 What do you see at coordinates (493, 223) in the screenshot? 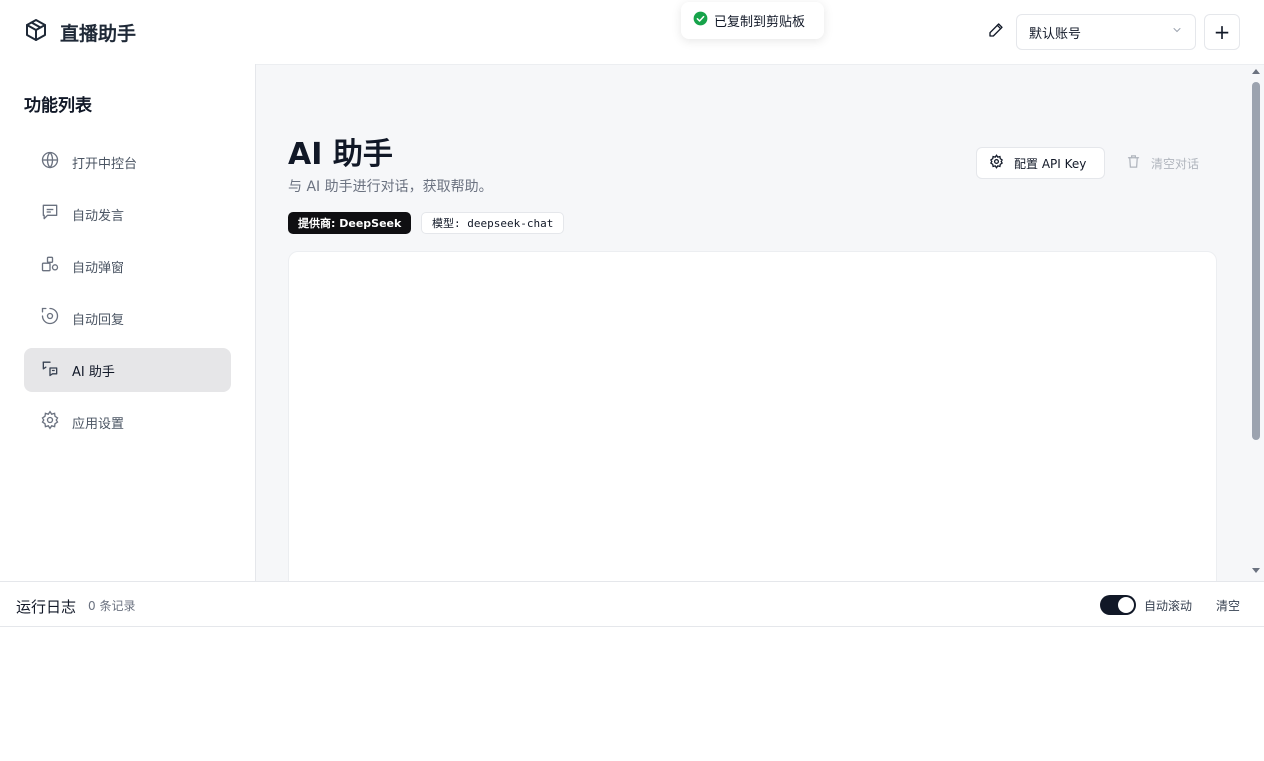
I see `model-badge: 模型: deepseek-chat` at bounding box center [493, 223].